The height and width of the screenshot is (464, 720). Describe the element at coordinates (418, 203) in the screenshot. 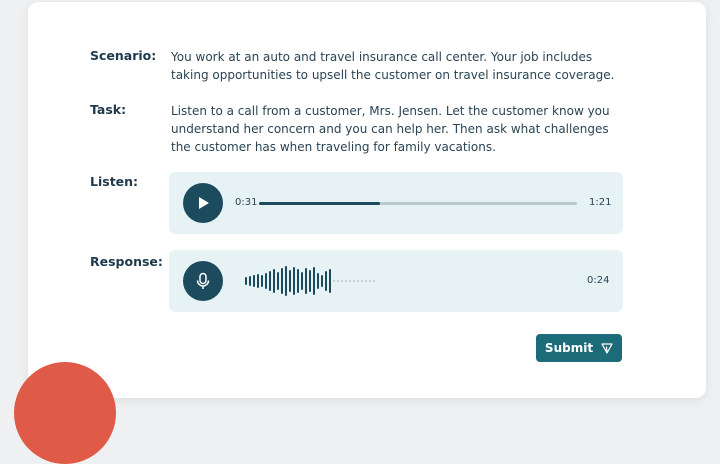

I see `progress-track` at that location.